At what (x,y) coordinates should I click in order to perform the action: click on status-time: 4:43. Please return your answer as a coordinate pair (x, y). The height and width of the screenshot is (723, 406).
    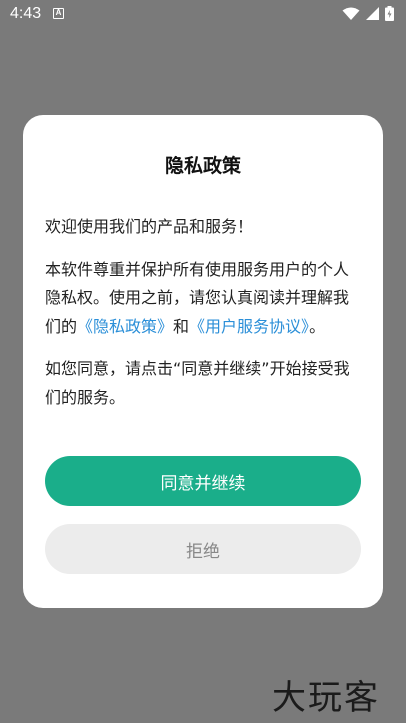
    Looking at the image, I should click on (26, 13).